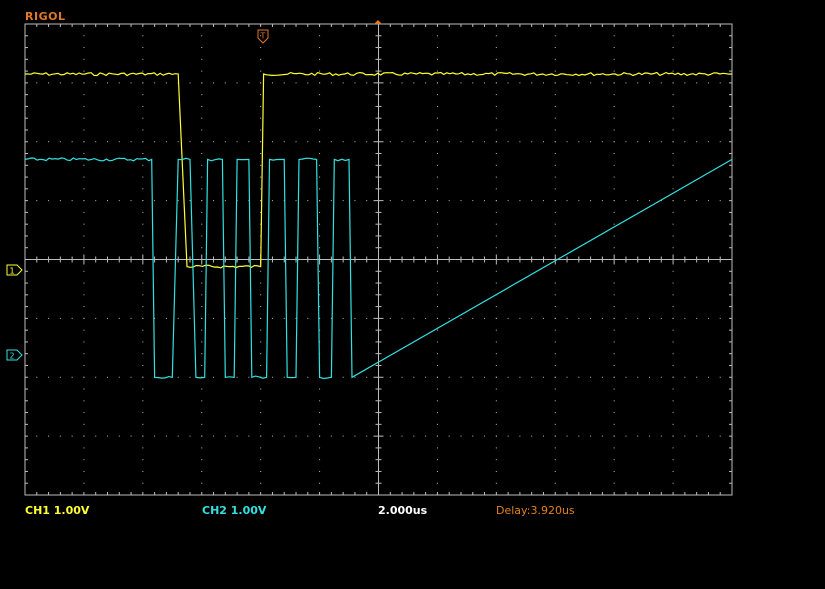 This screenshot has height=589, width=825. Describe the element at coordinates (263, 36) in the screenshot. I see `trigger-position-marker: T` at that location.